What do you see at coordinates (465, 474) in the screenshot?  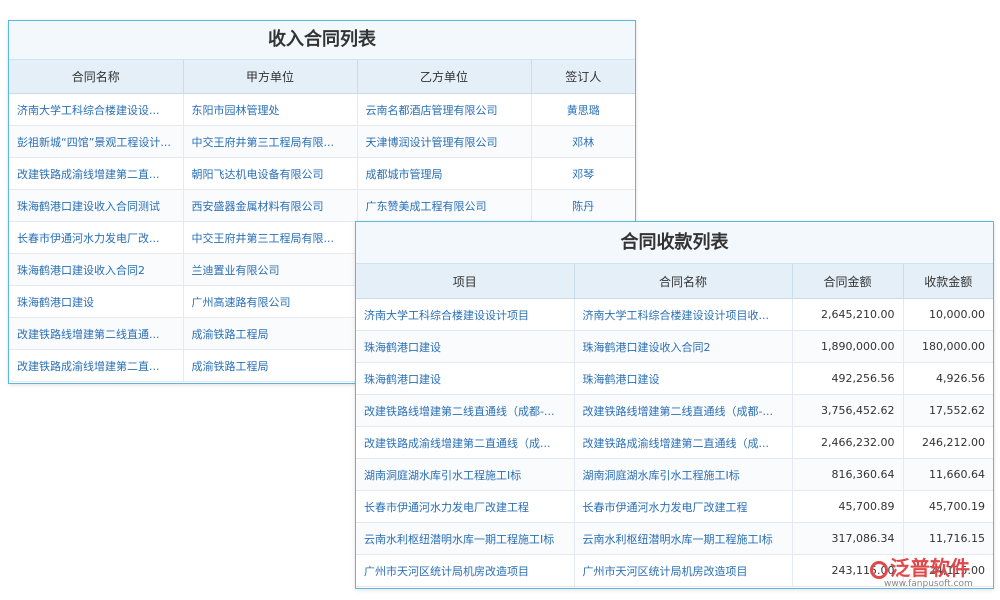 I see `project-cell: 湖南洞庭湖水库引水工程施工I标` at bounding box center [465, 474].